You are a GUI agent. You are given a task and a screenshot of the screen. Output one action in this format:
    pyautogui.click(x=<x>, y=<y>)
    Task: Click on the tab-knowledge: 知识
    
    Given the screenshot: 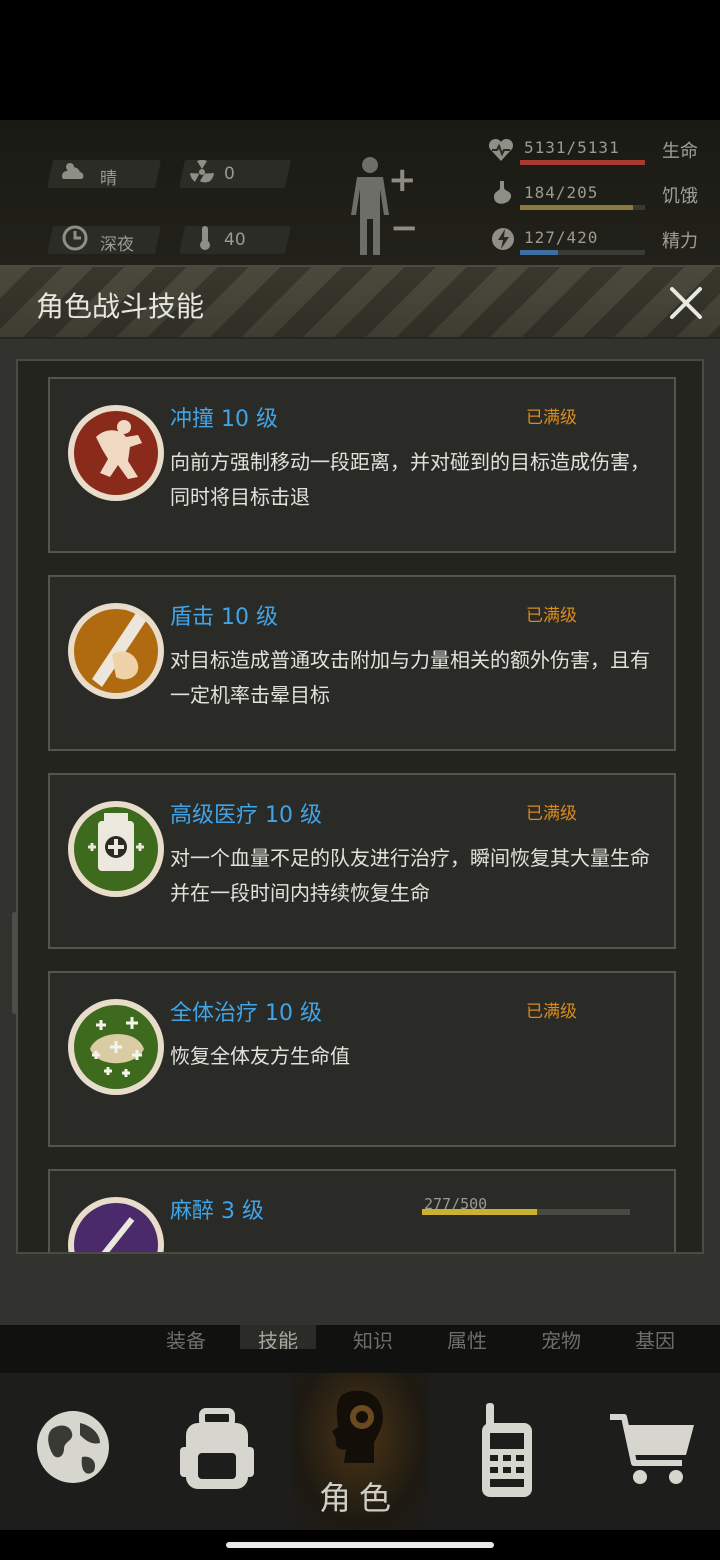 What is the action you would take?
    pyautogui.click(x=373, y=1337)
    